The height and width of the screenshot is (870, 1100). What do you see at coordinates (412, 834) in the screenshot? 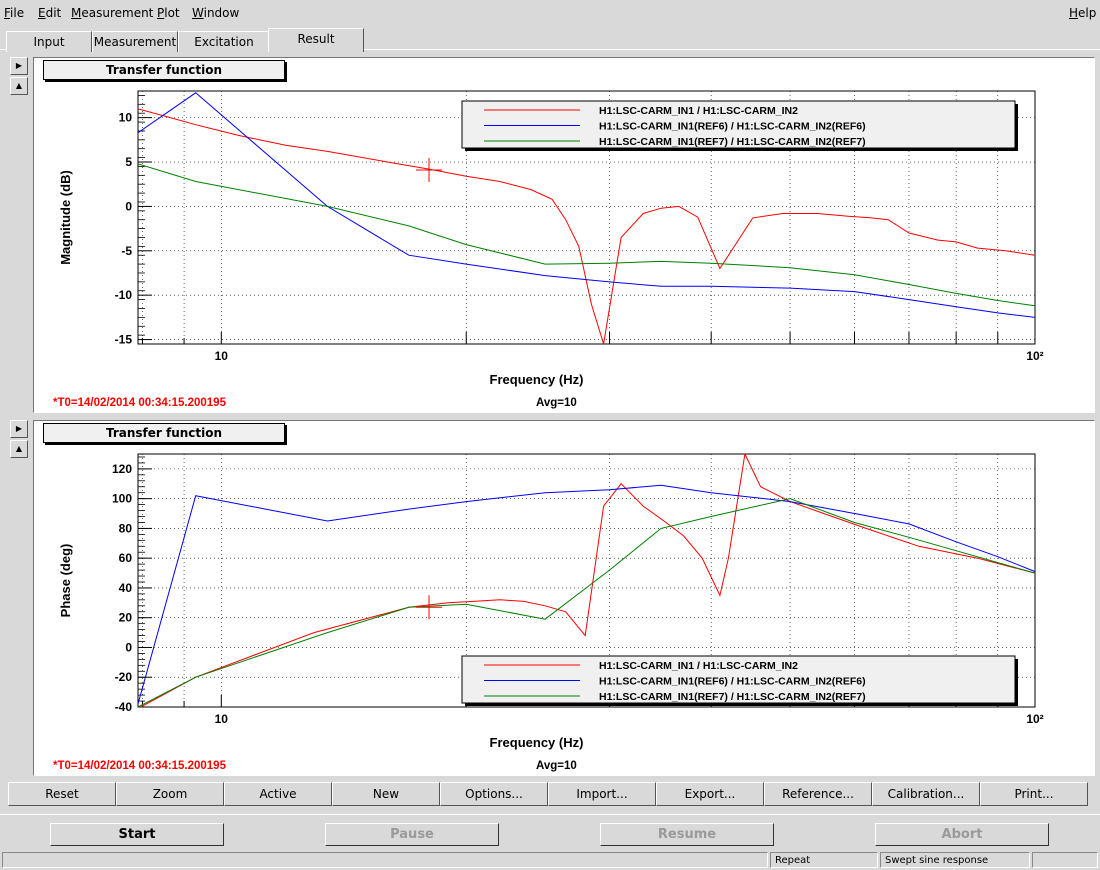
I see `pause-button: Pause` at bounding box center [412, 834].